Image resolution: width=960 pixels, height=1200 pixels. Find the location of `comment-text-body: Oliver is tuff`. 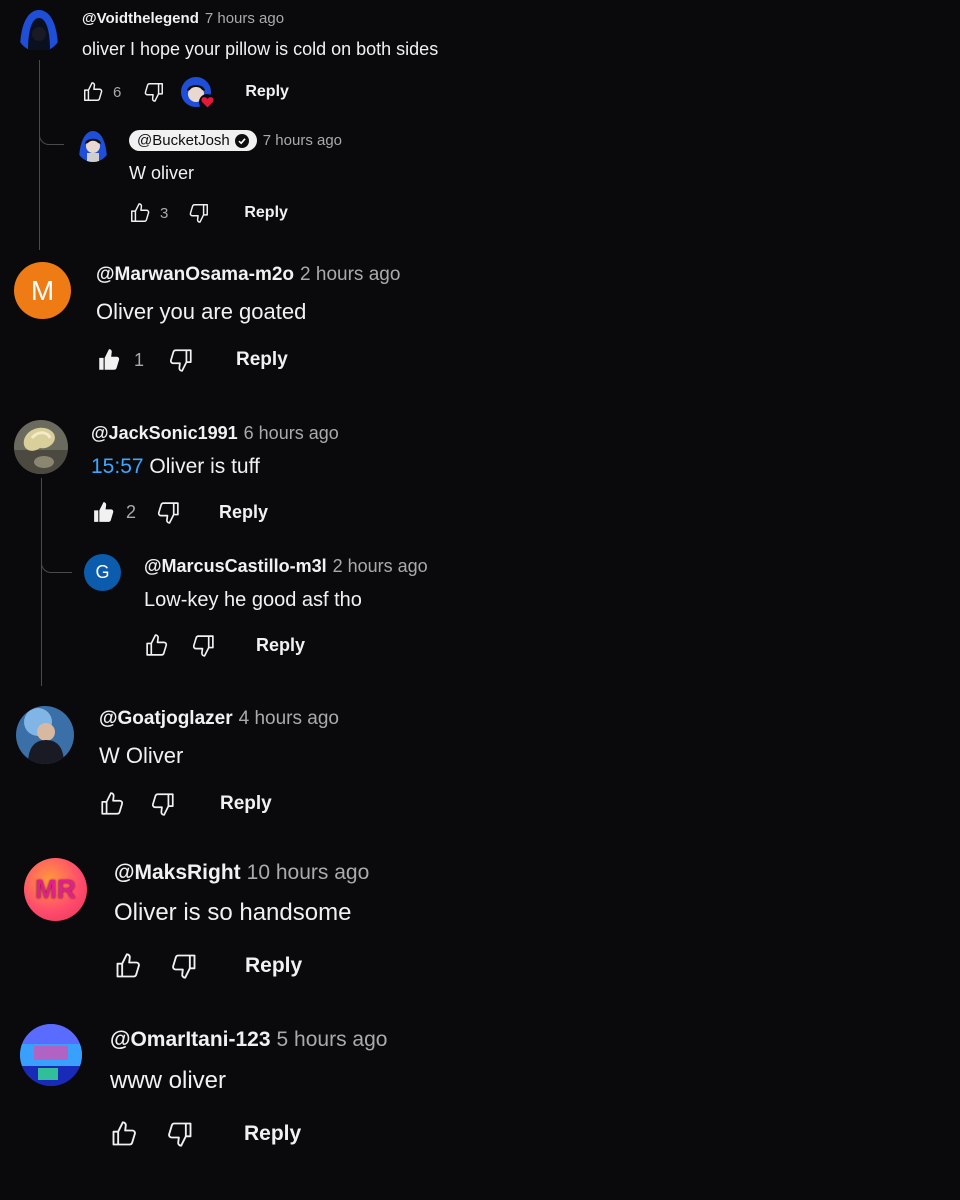

comment-text-body: Oliver is tuff is located at coordinates (204, 466).